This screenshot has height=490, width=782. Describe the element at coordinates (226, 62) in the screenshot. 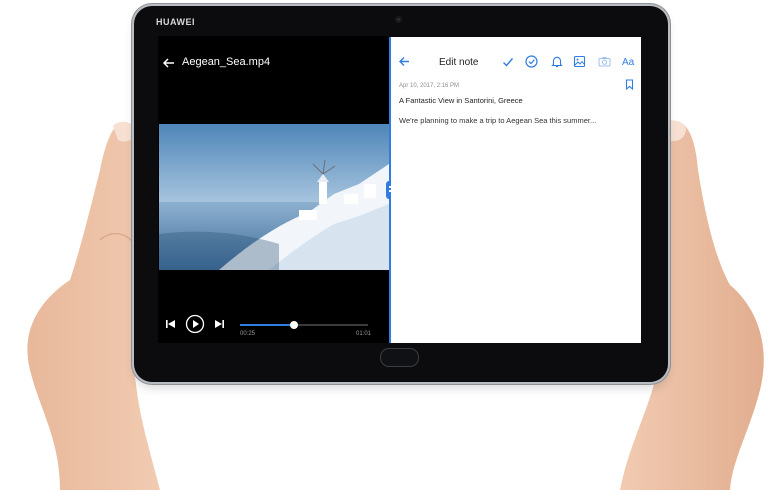

I see `video-title: Aegean_Sea.mp4` at that location.